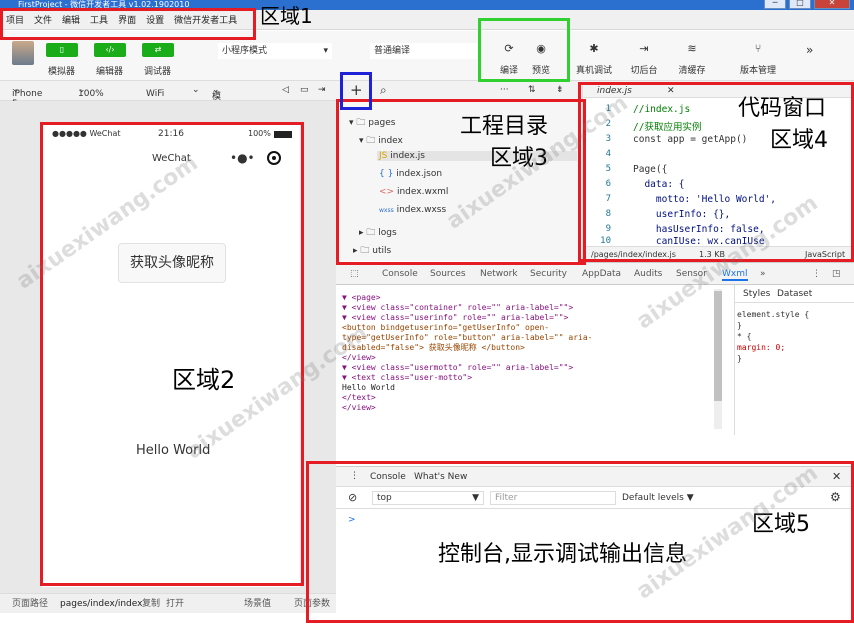  What do you see at coordinates (744, 336) in the screenshot?
I see `style-rule: * {` at bounding box center [744, 336].